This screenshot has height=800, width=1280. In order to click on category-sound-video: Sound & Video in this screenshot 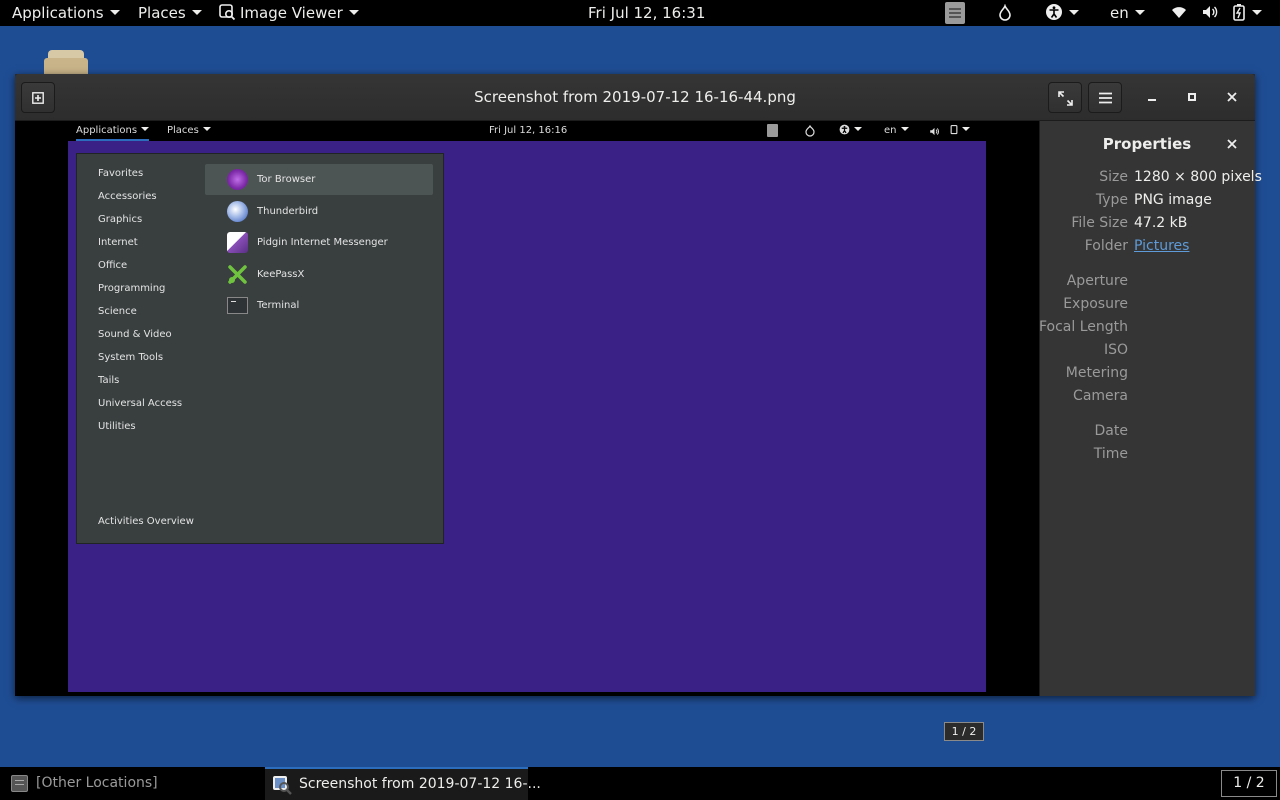, I will do `click(135, 334)`.